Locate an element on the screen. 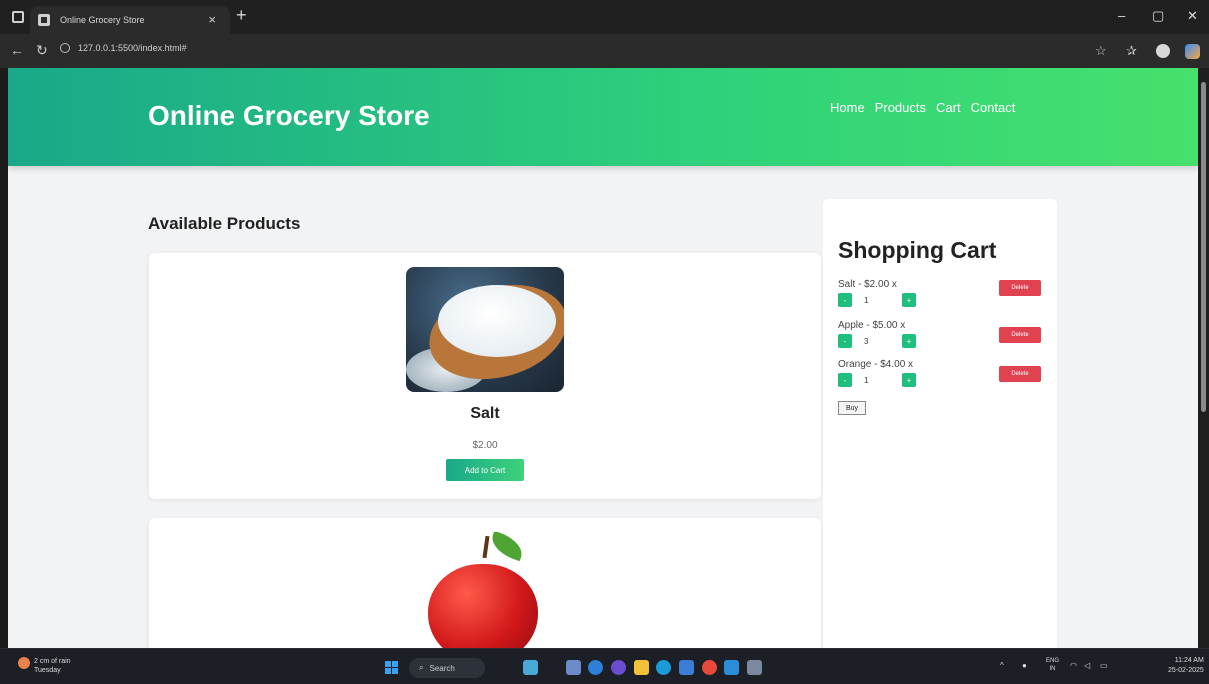  lang-region: IN is located at coordinates (1052, 669).